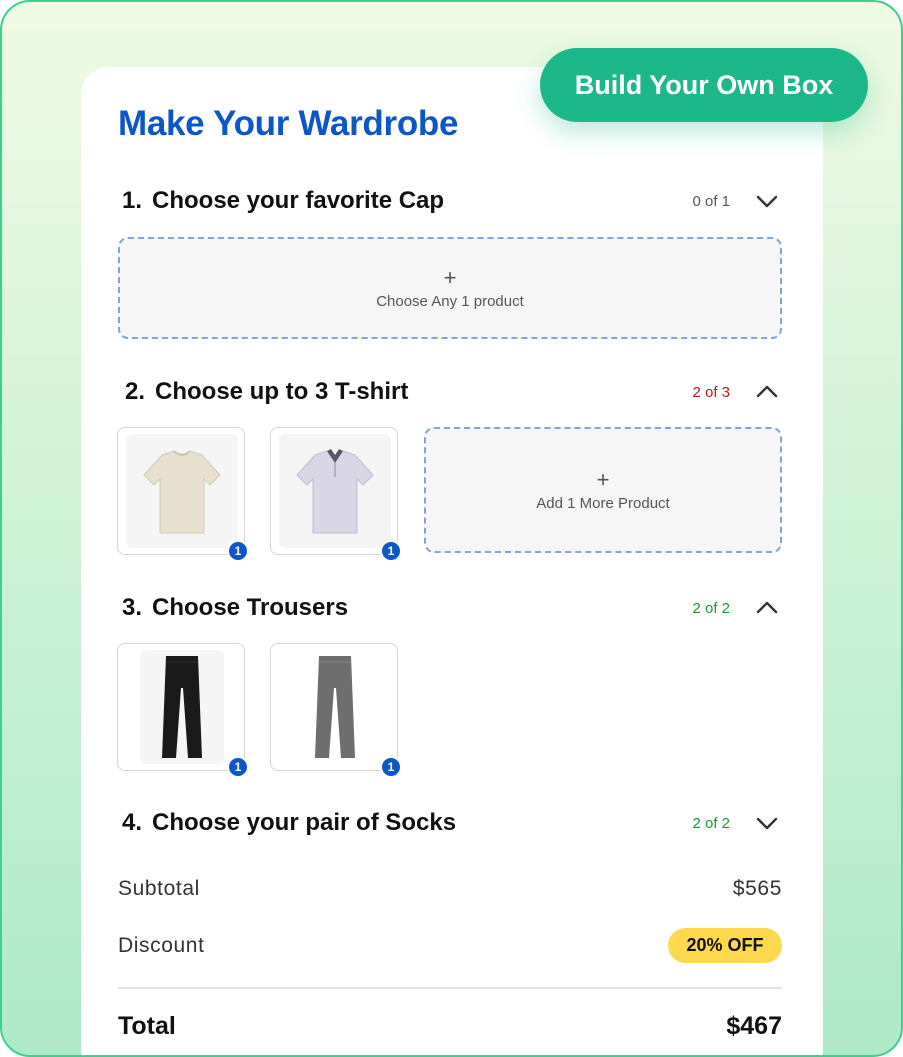 The width and height of the screenshot is (903, 1057). Describe the element at coordinates (161, 945) in the screenshot. I see `discount-label: Discount` at that location.